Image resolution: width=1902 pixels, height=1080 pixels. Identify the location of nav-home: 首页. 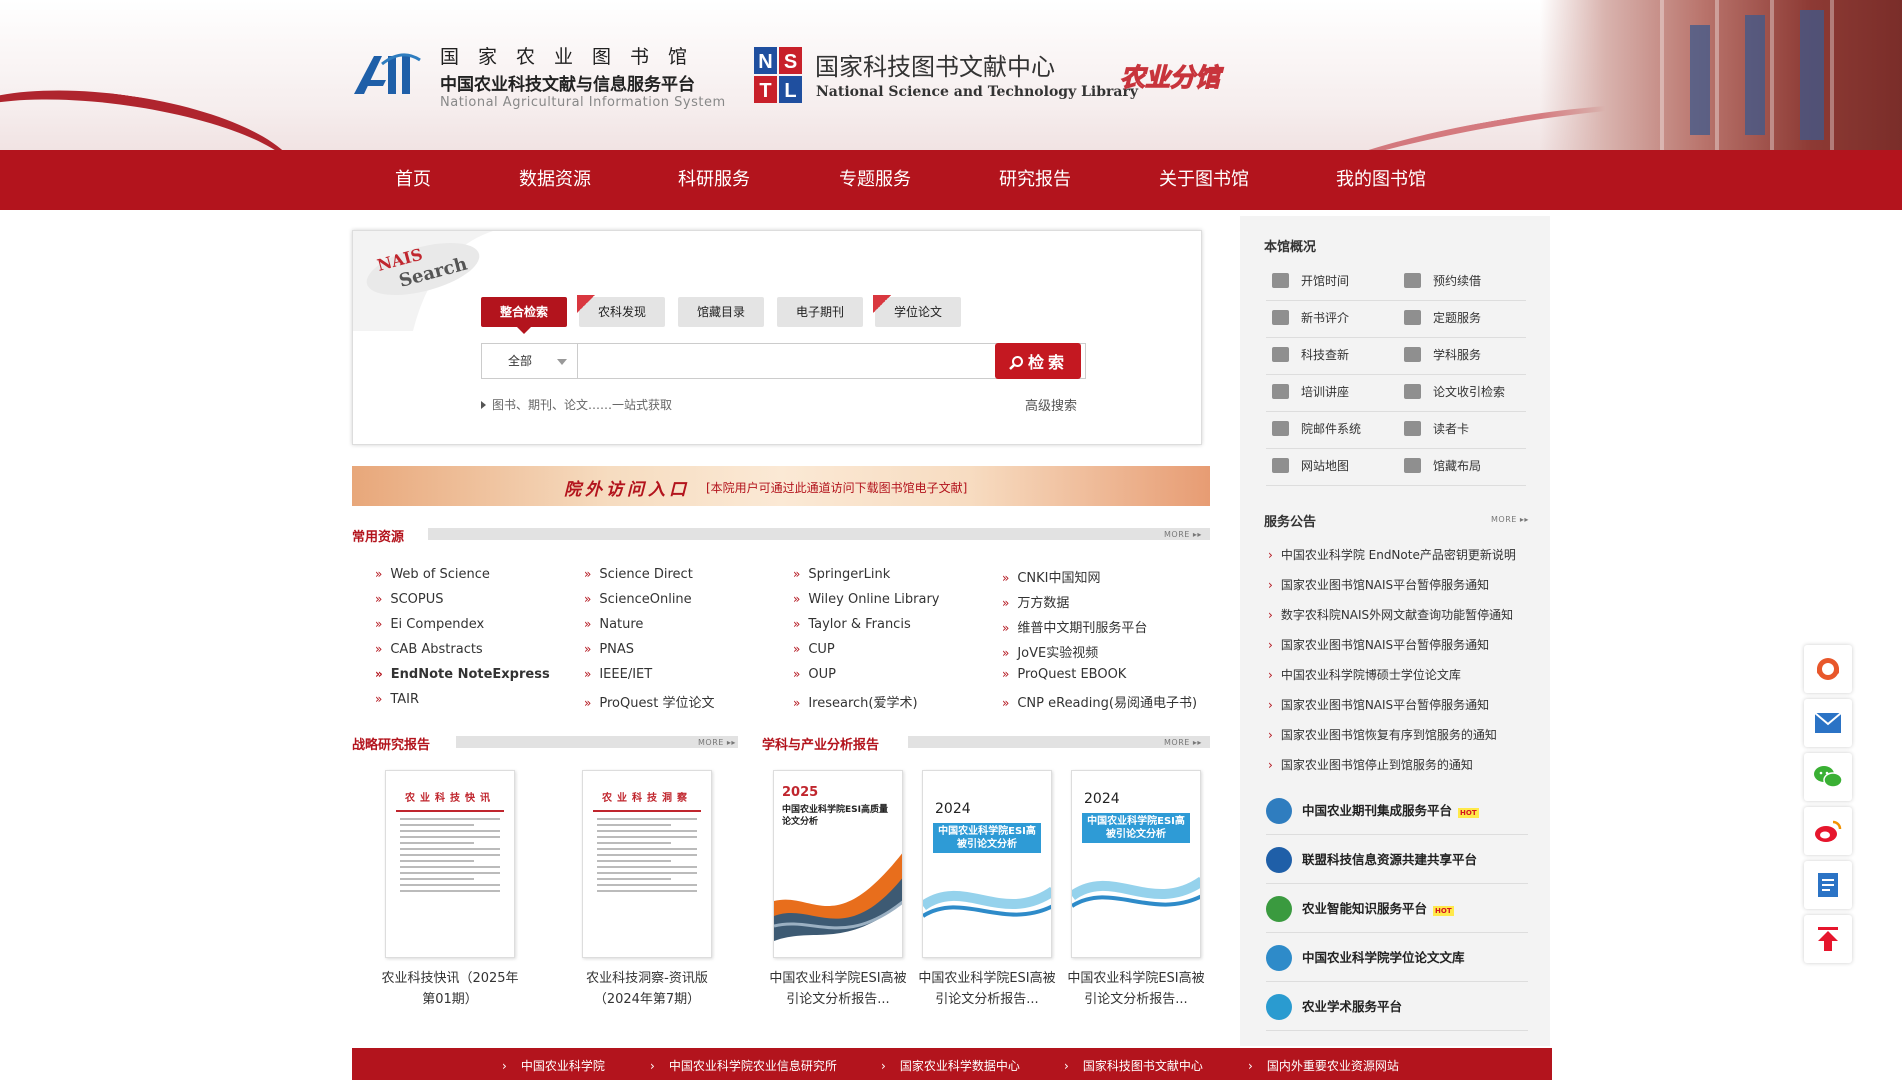
(413, 180).